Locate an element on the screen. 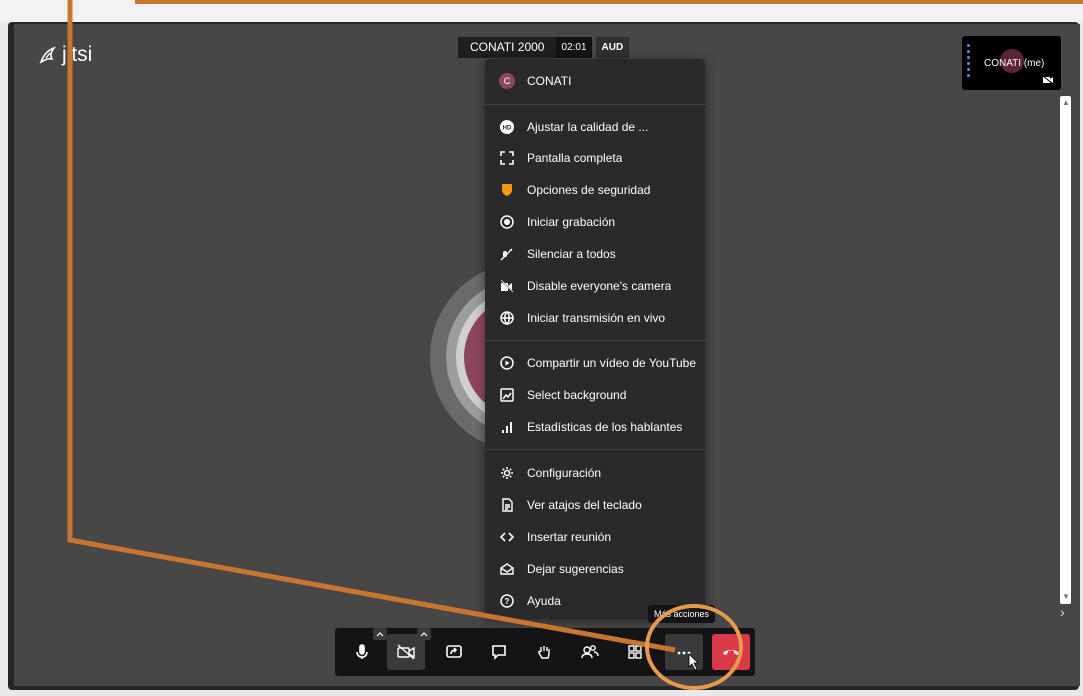 The image size is (1083, 696). play-video-icon is located at coordinates (507, 363).